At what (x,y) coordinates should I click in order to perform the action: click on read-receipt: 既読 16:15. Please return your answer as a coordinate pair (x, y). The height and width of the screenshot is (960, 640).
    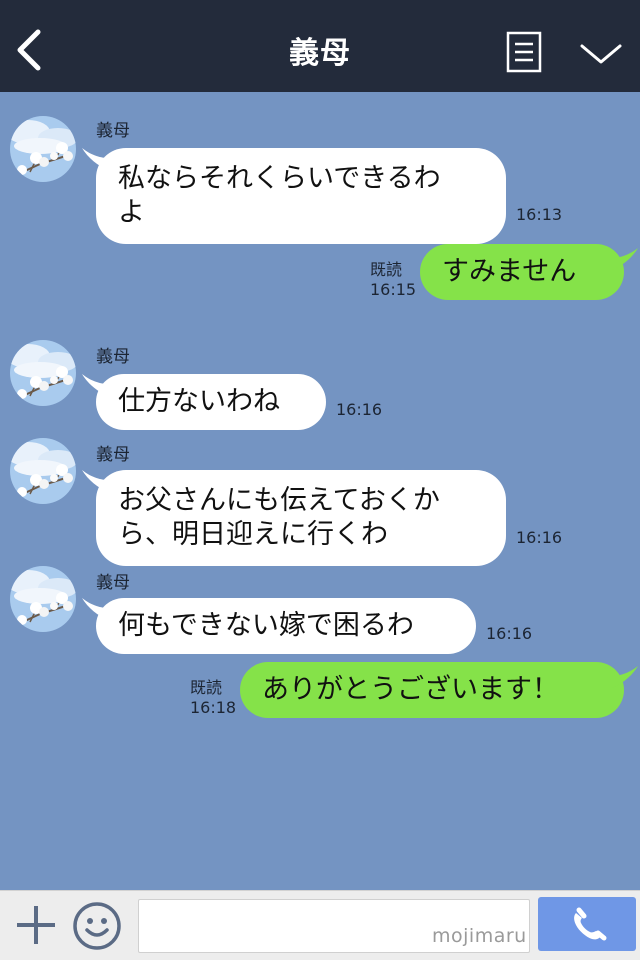
    Looking at the image, I should click on (393, 280).